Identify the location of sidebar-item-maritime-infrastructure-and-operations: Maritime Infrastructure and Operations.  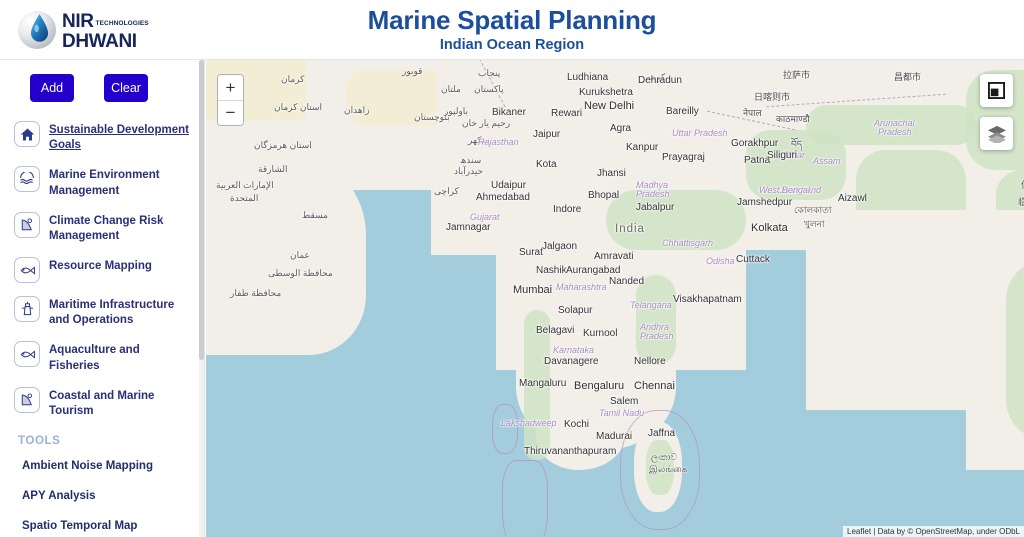
(102, 311).